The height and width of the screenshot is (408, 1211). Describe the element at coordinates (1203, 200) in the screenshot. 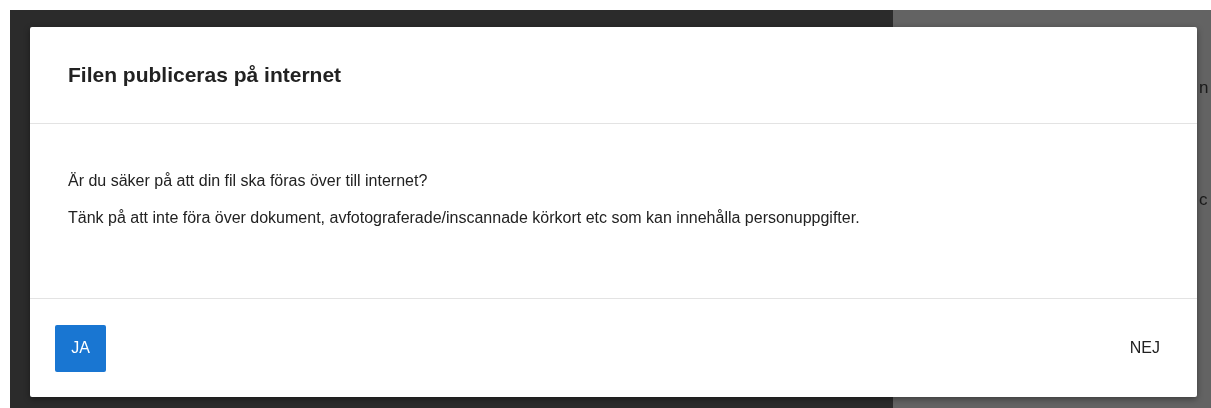

I see `background-text: c` at that location.